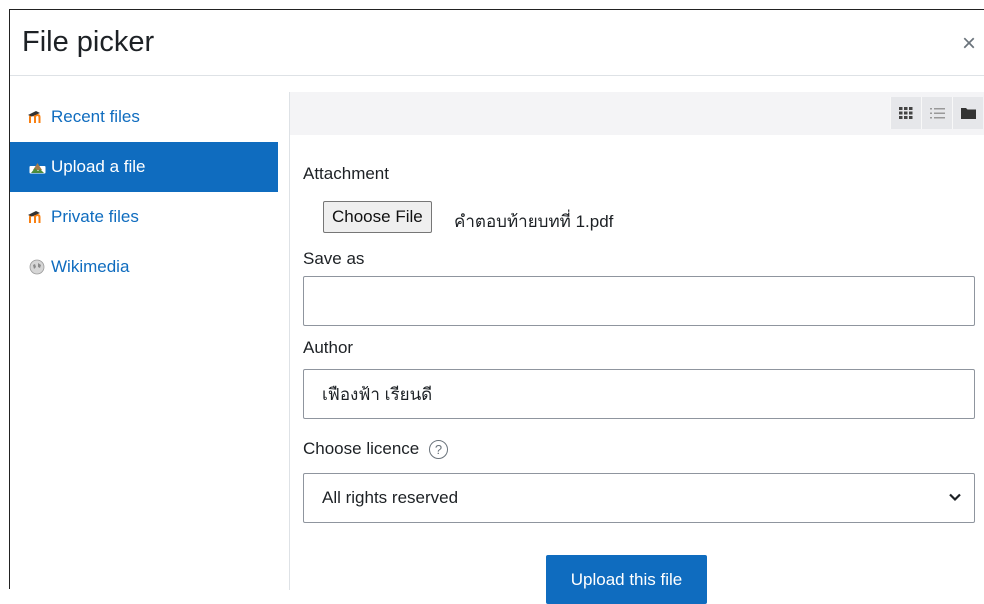  I want to click on sidebar-item-private-files: Private files, so click(144, 217).